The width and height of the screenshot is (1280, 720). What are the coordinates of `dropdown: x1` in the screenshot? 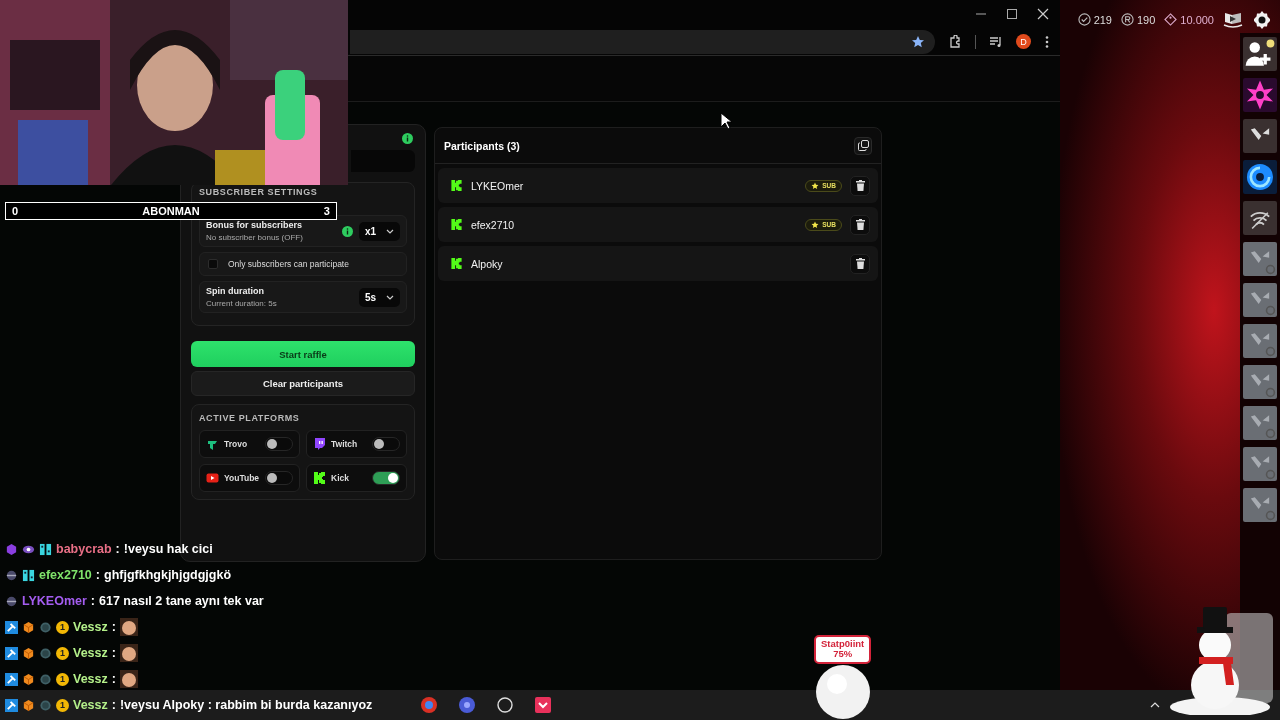 It's located at (379, 231).